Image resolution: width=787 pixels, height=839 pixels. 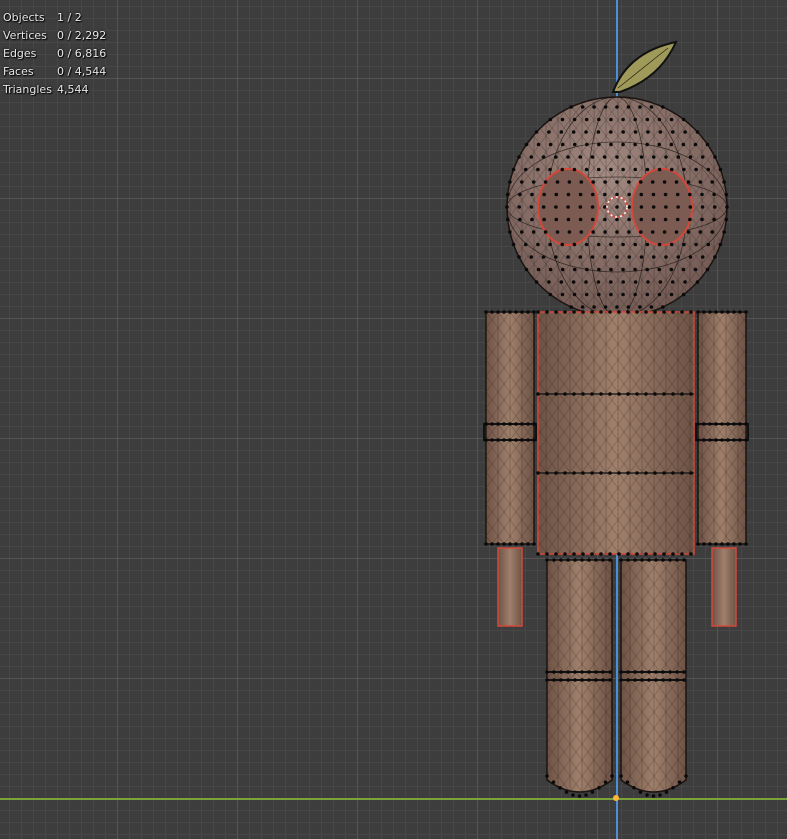 What do you see at coordinates (644, 66) in the screenshot?
I see `leaf` at bounding box center [644, 66].